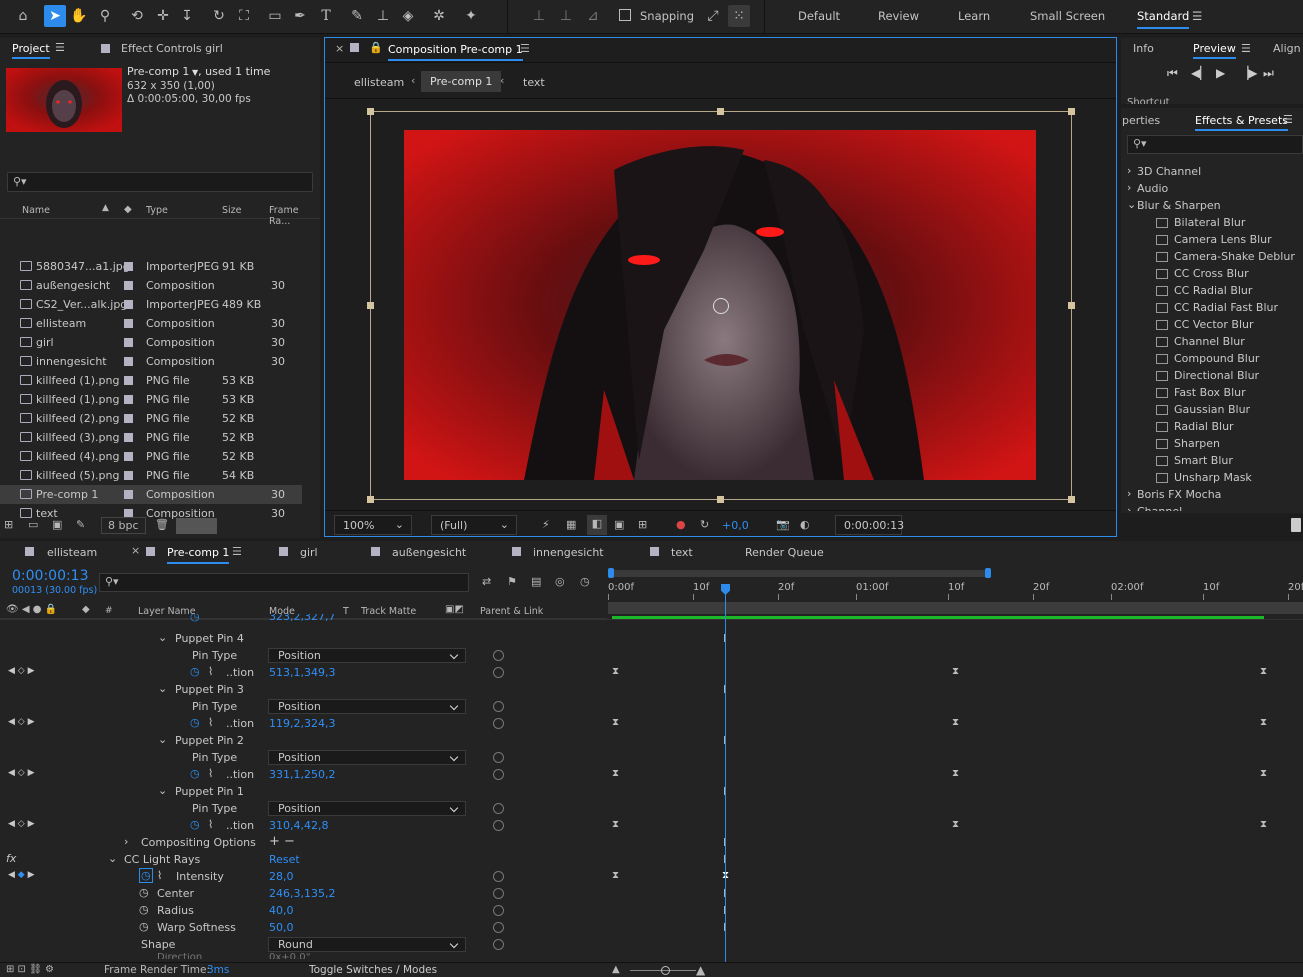  Describe the element at coordinates (163, 16) in the screenshot. I see `pan-camera-icon: ✛` at that location.